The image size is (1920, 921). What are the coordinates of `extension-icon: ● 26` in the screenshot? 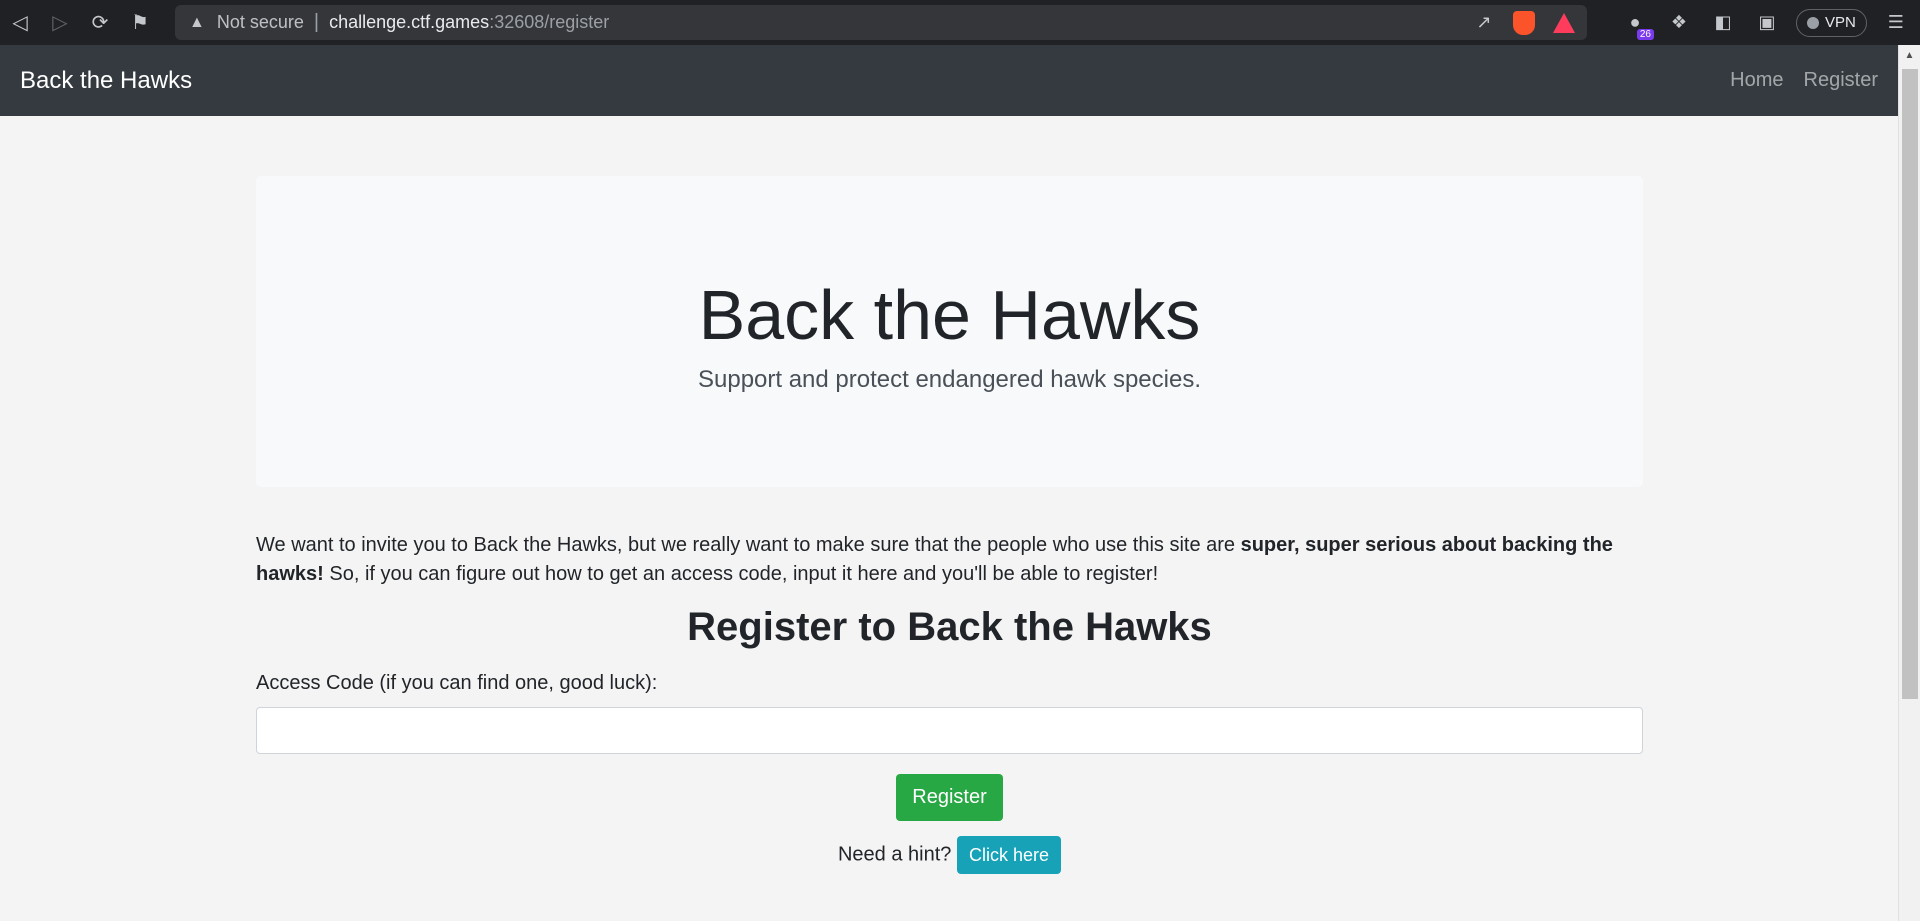 It's located at (1637, 24).